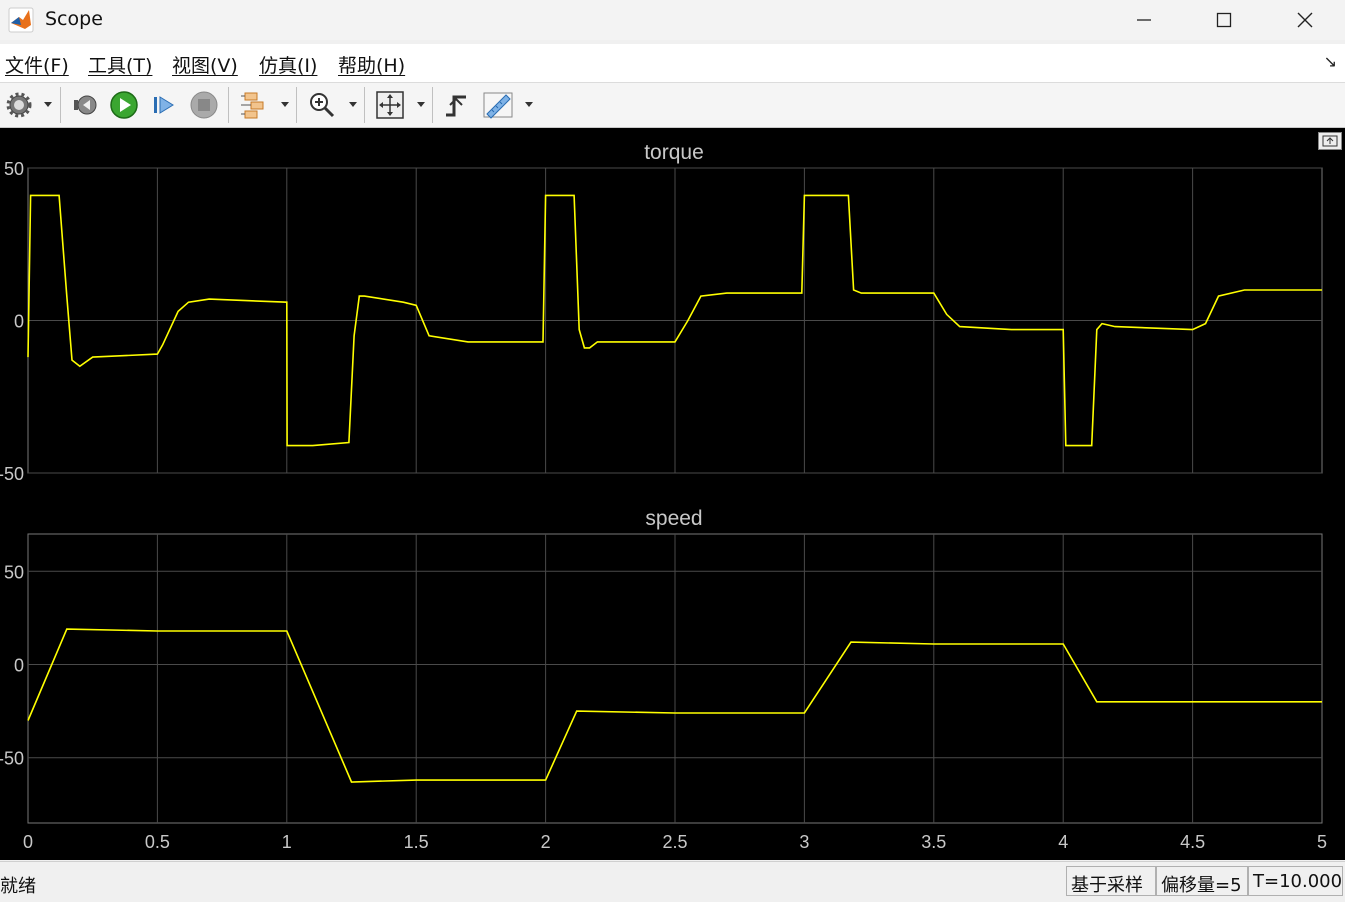  Describe the element at coordinates (421, 104) in the screenshot. I see `fit-dropdown` at that location.